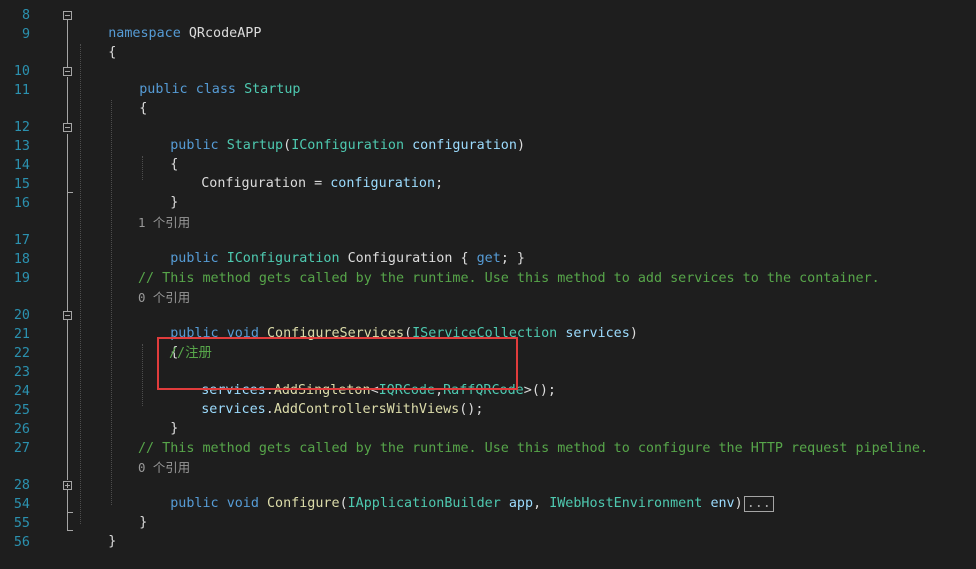 This screenshot has height=569, width=976. I want to click on codelens-references: 1 个引用, so click(164, 223).